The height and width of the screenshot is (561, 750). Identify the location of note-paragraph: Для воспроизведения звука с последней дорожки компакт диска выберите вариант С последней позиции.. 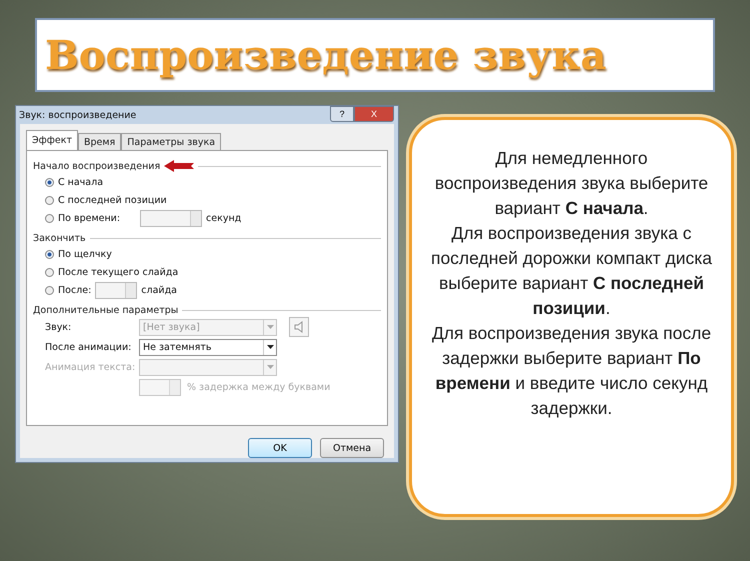
(572, 271).